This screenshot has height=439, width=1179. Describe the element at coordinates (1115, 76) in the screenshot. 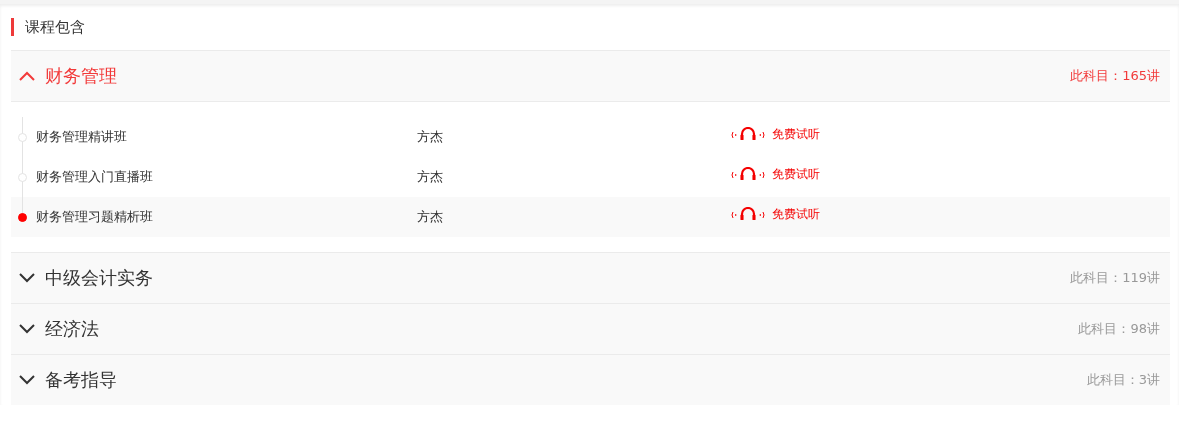

I see `lecture-count: 此科目：165讲` at that location.